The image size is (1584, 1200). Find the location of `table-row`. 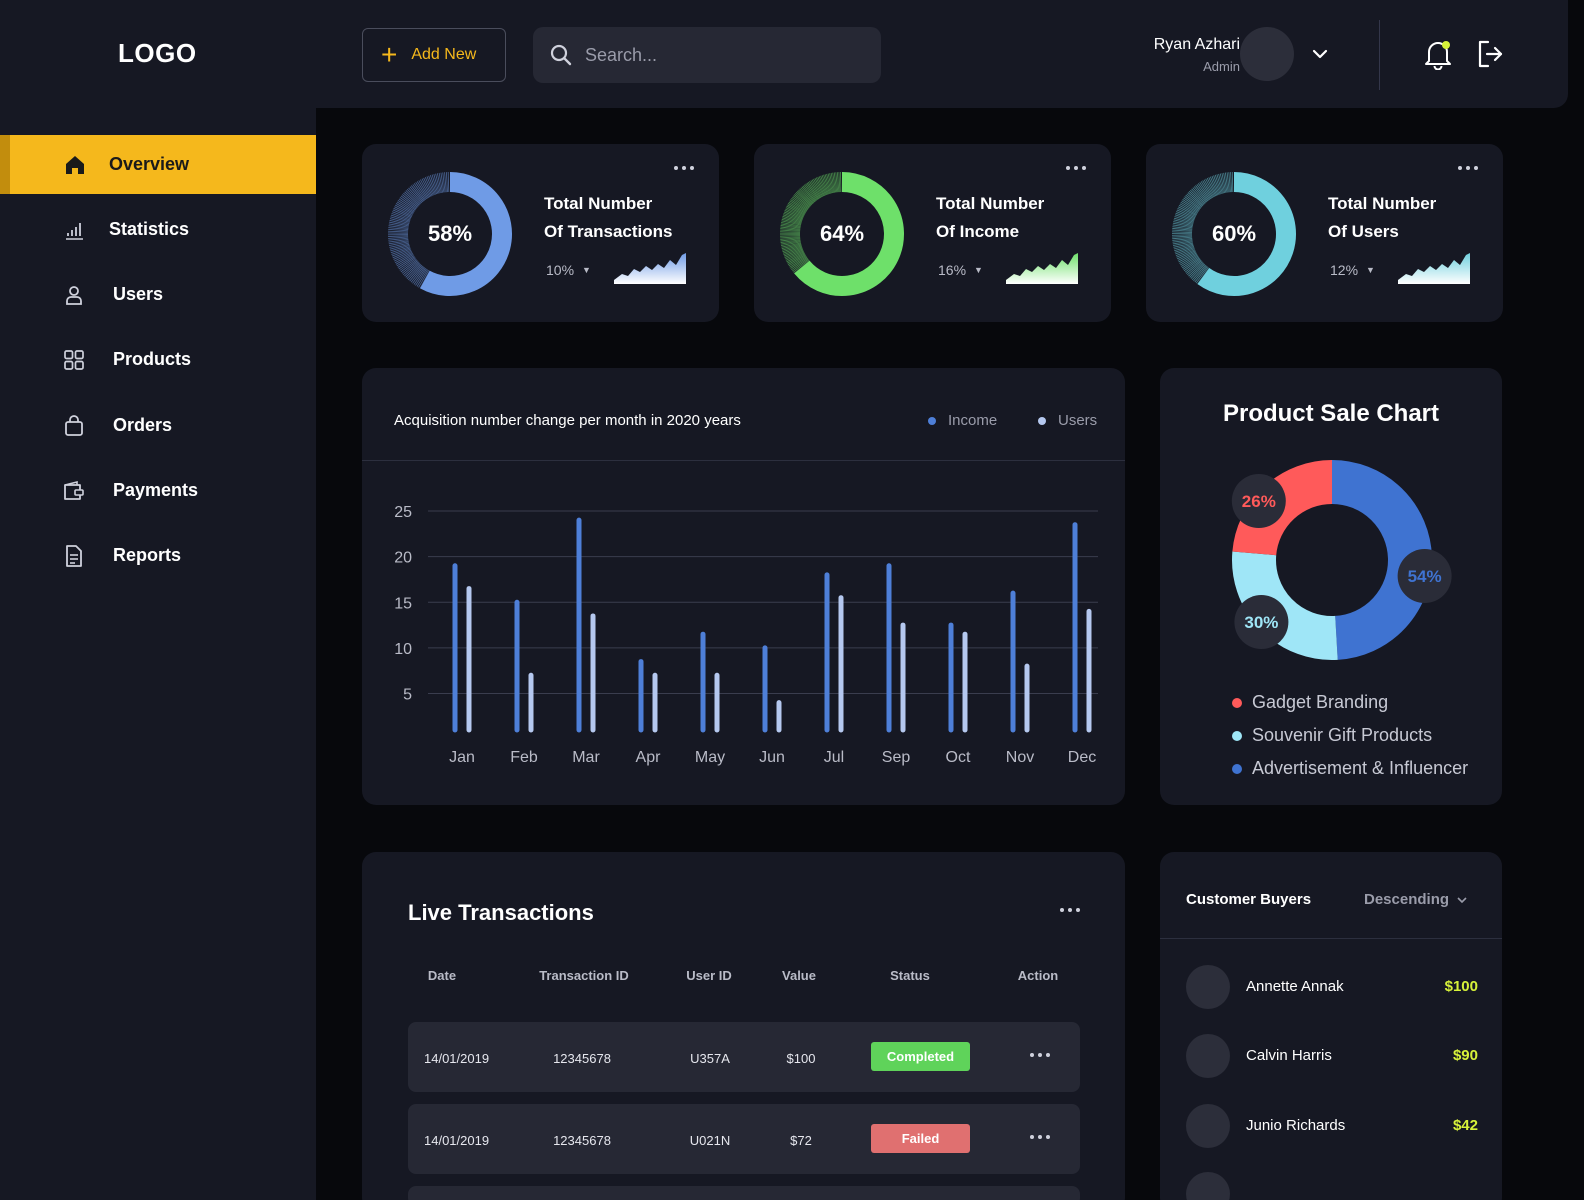

table-row is located at coordinates (744, 1193).